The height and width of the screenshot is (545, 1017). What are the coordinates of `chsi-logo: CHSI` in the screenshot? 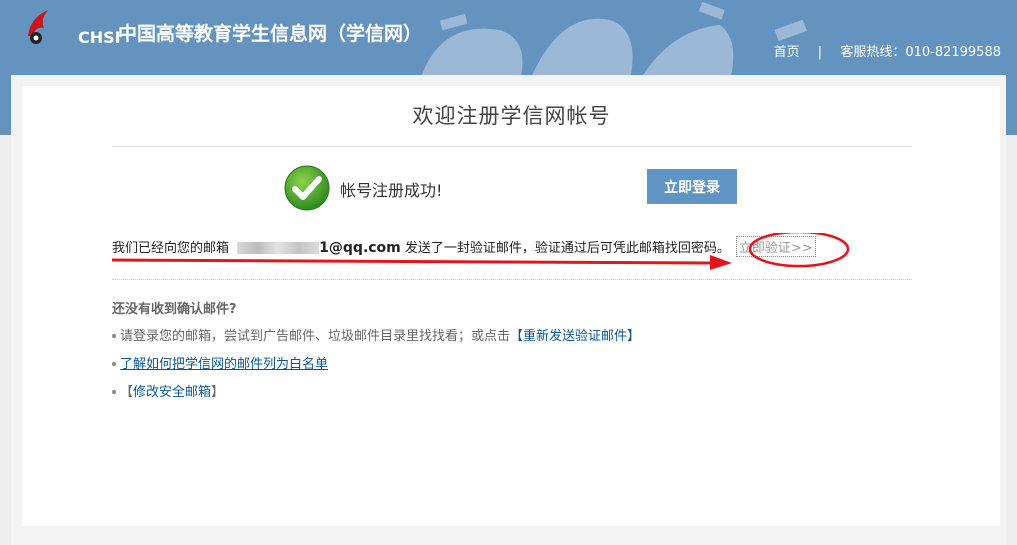 It's located at (71, 26).